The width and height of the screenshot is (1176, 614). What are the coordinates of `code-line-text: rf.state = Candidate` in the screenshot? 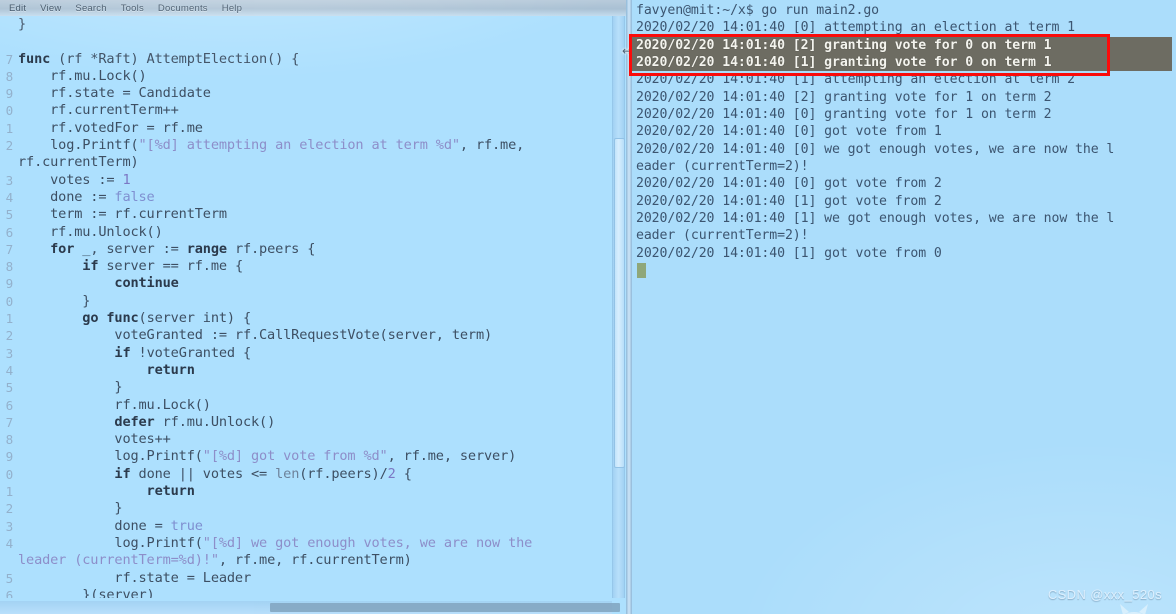 It's located at (114, 93).